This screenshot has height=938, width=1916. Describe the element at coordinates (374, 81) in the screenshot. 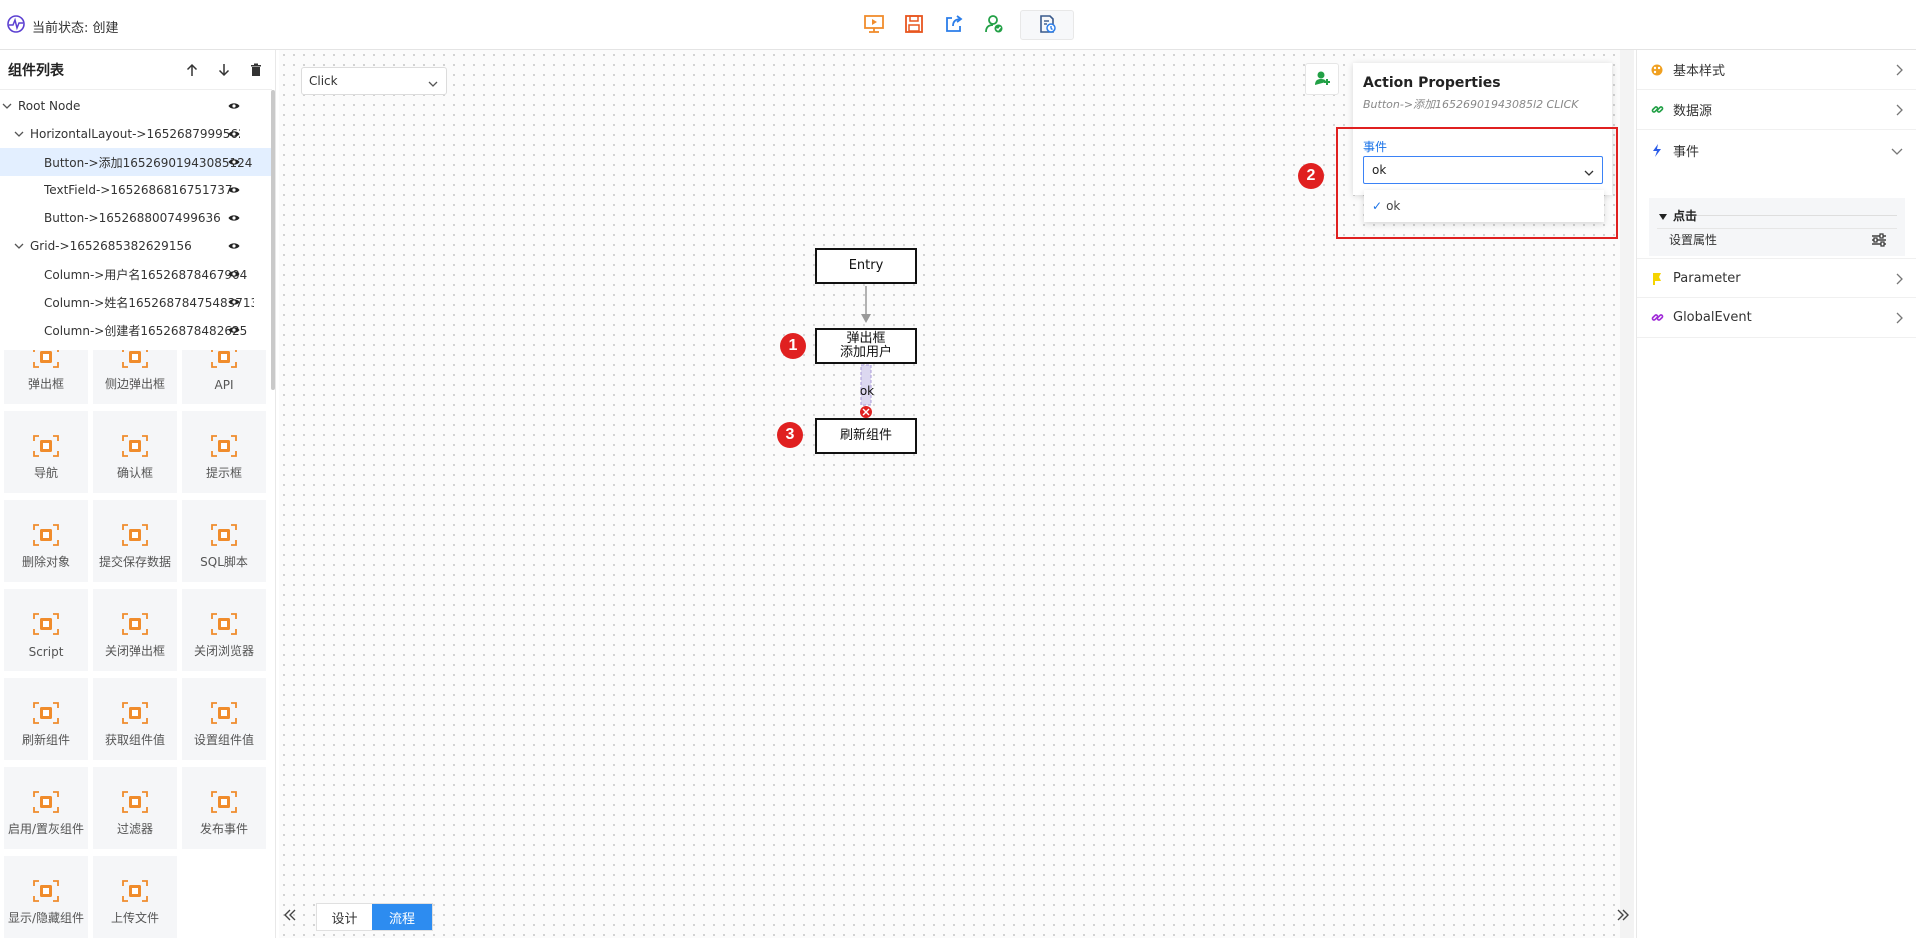

I see `trigger-select: Click` at that location.